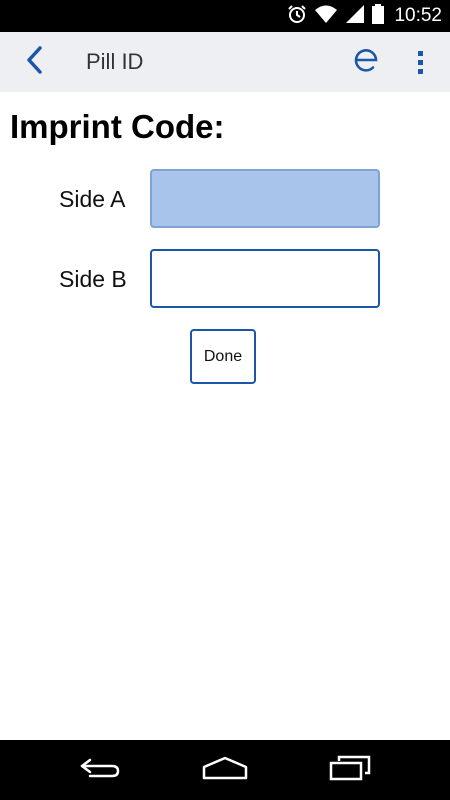 The height and width of the screenshot is (800, 450). Describe the element at coordinates (225, 62) in the screenshot. I see `action-bar: Pill ID` at that location.